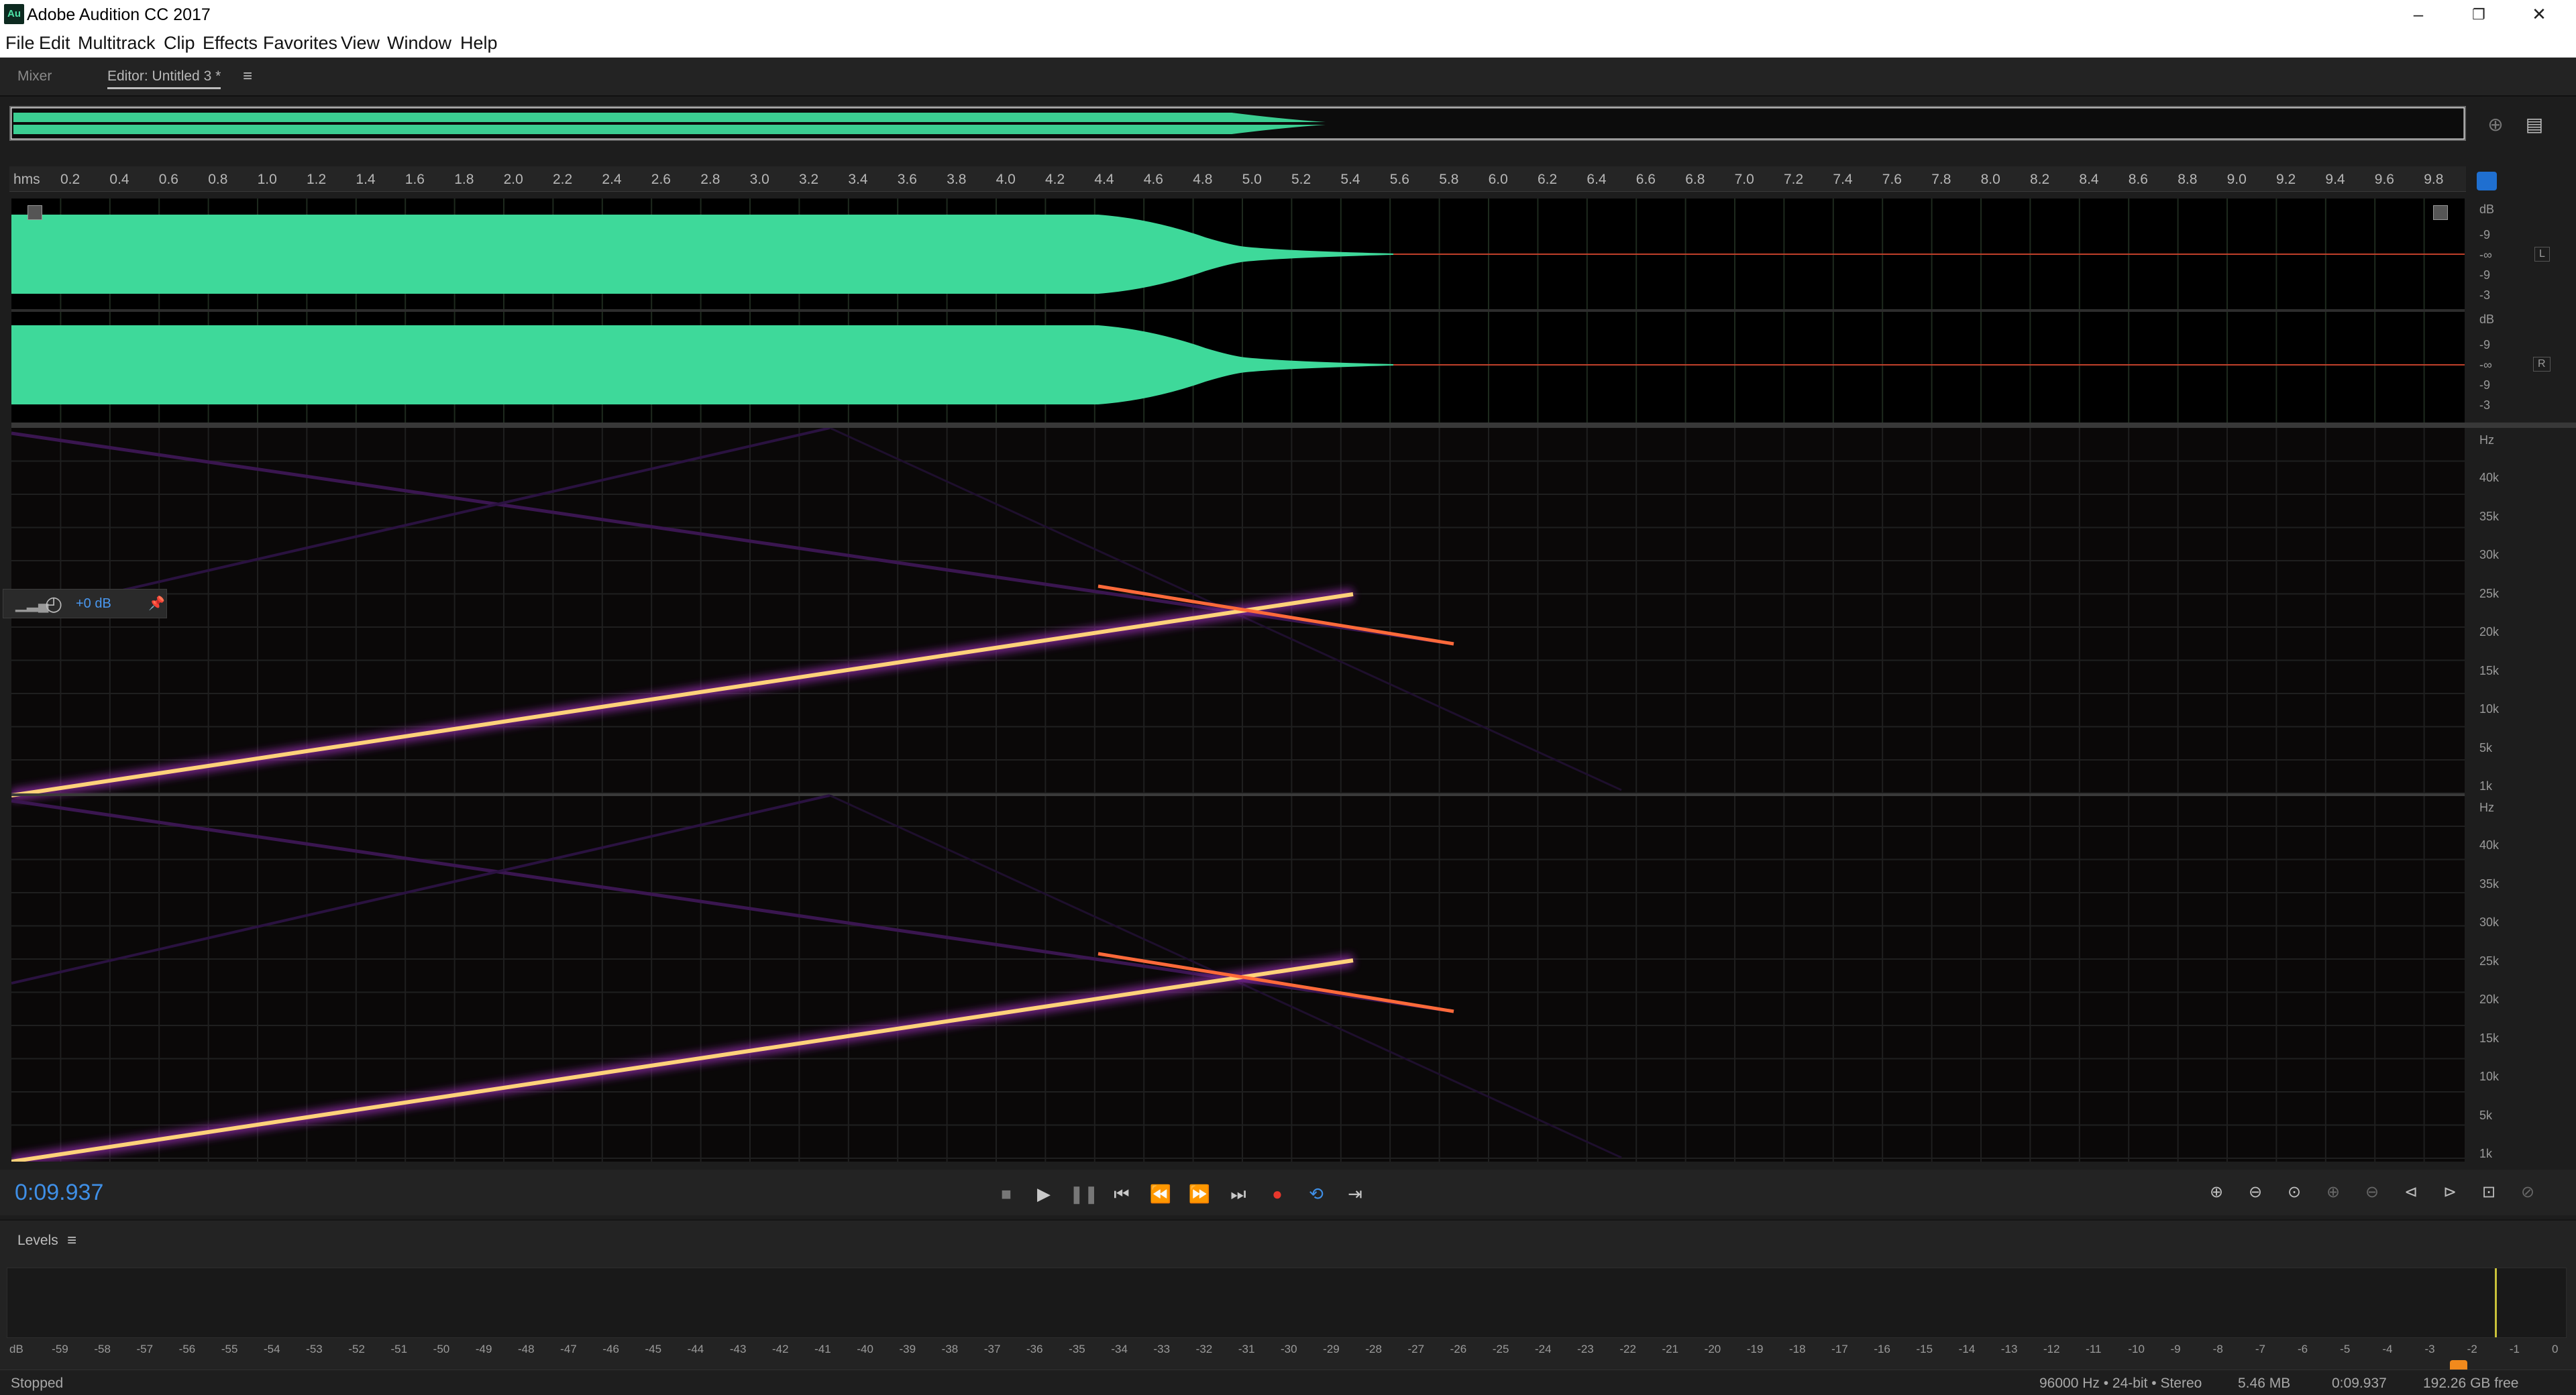 Image resolution: width=2576 pixels, height=1395 pixels. What do you see at coordinates (2528, 1192) in the screenshot?
I see `zoom-out-full-icon: ⊘` at bounding box center [2528, 1192].